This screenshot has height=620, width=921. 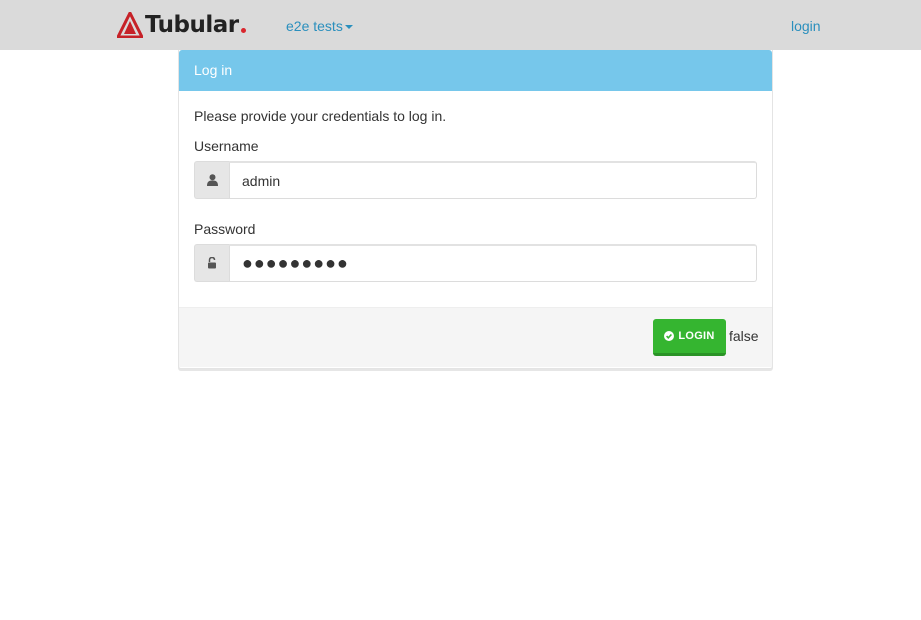 What do you see at coordinates (211, 180) in the screenshot?
I see `user-icon` at bounding box center [211, 180].